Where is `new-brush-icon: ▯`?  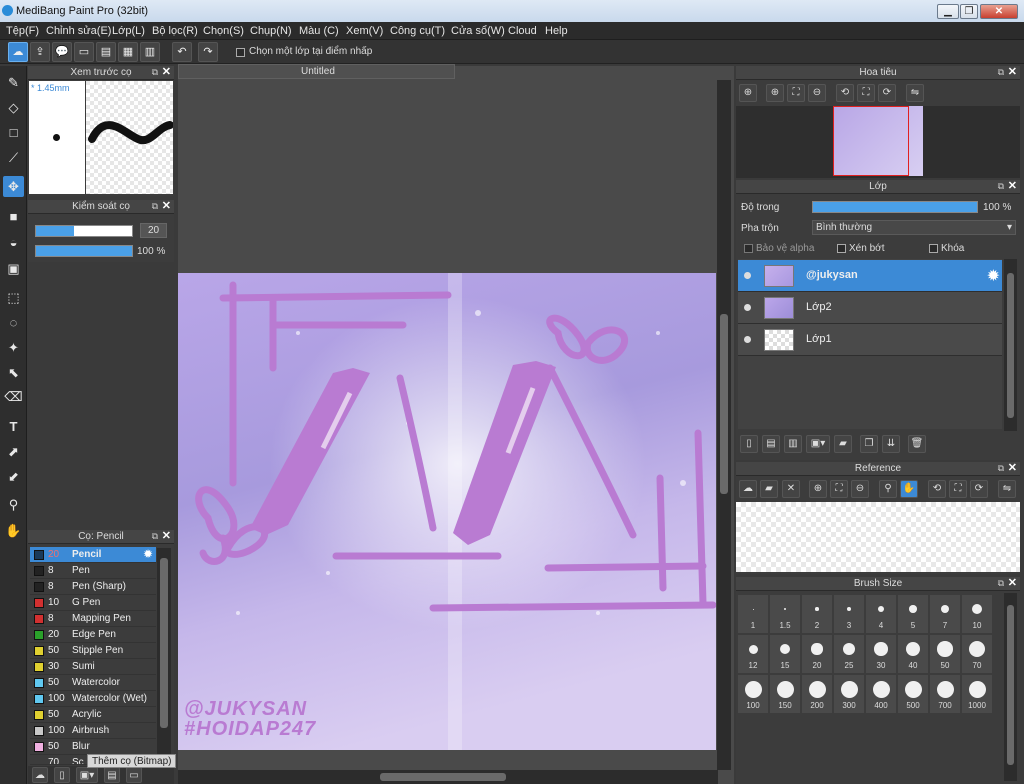
new-brush-icon: ▯ is located at coordinates (62, 775).